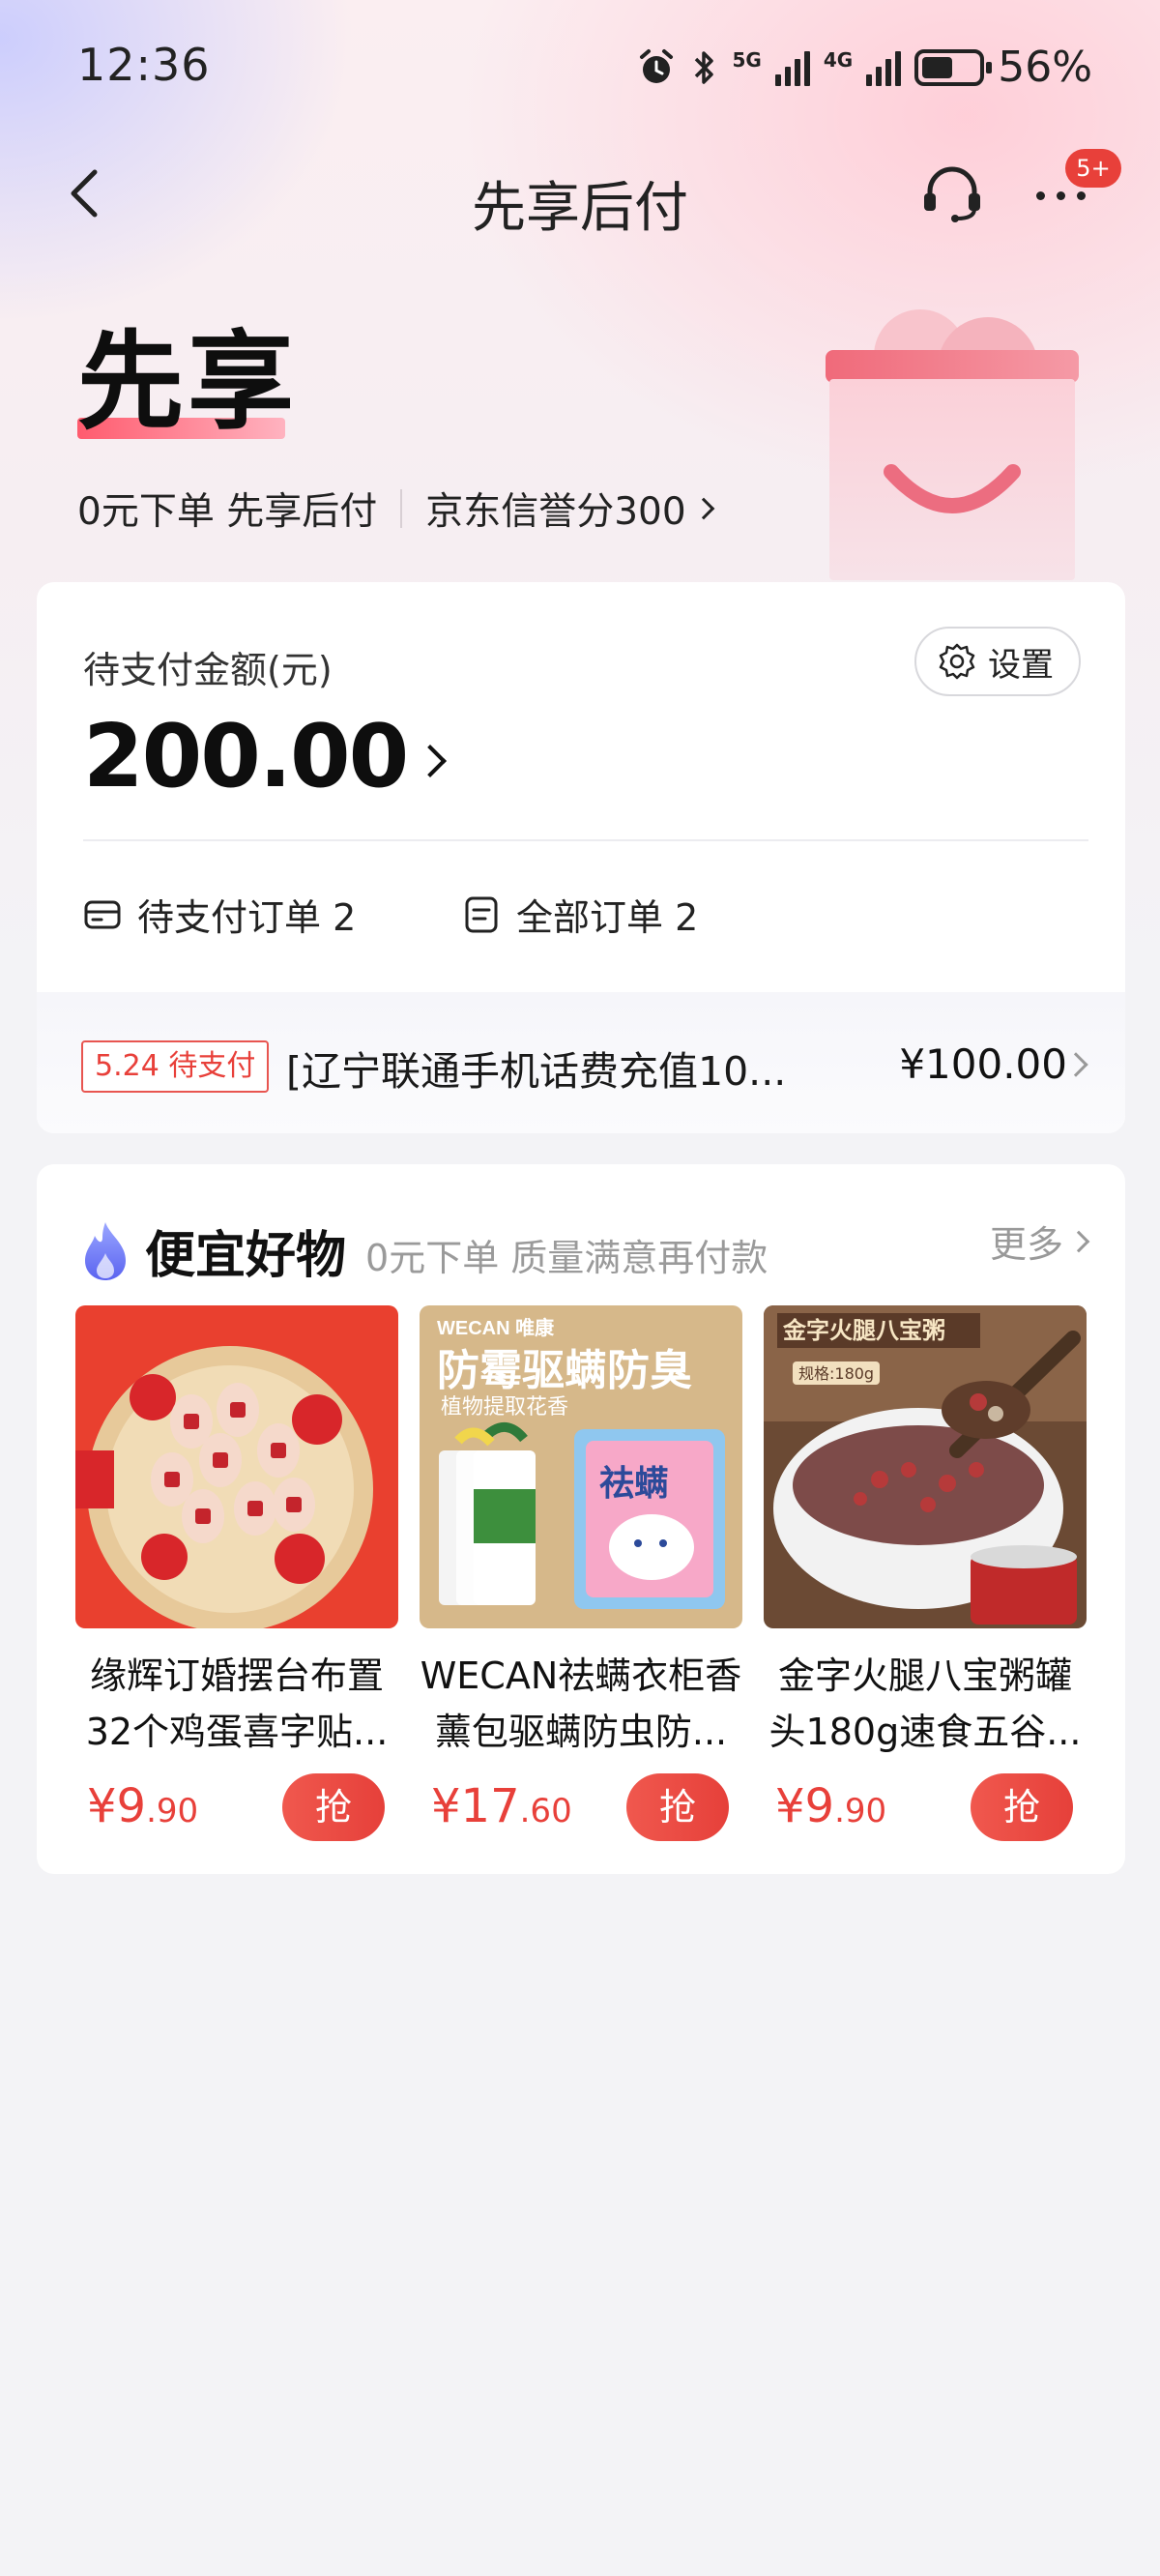 The height and width of the screenshot is (2576, 1160). Describe the element at coordinates (634, 1484) in the screenshot. I see `pack-text: 祛螨` at that location.